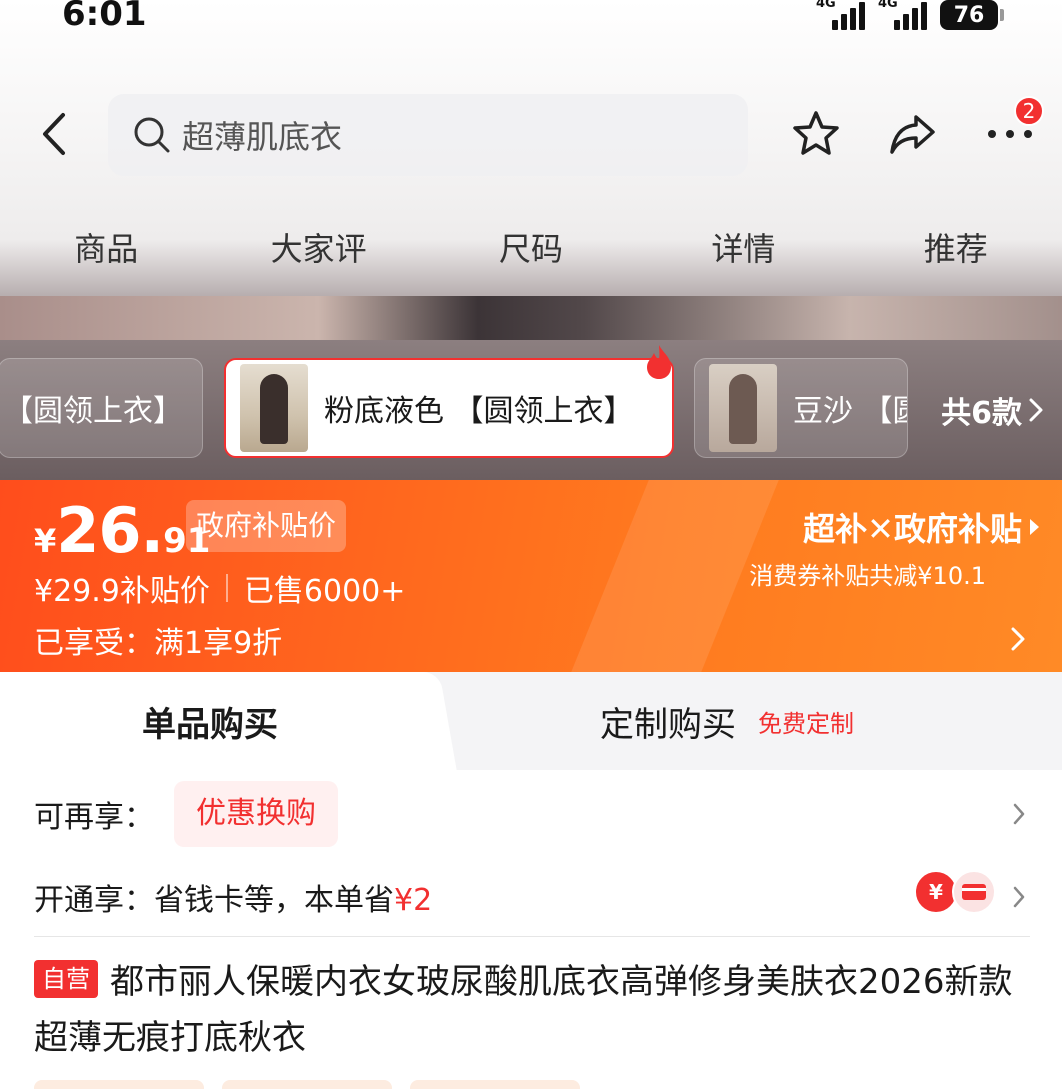  I want to click on tab-label: 定制购买, so click(668, 724).